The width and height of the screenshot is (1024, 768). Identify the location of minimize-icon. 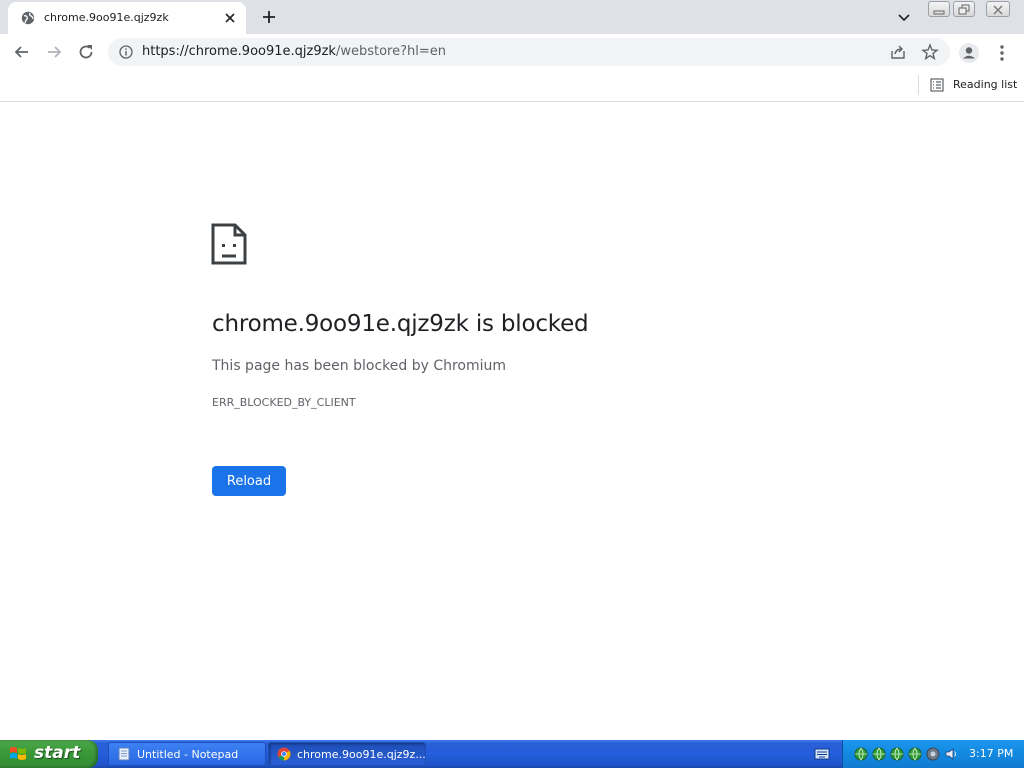
(939, 12).